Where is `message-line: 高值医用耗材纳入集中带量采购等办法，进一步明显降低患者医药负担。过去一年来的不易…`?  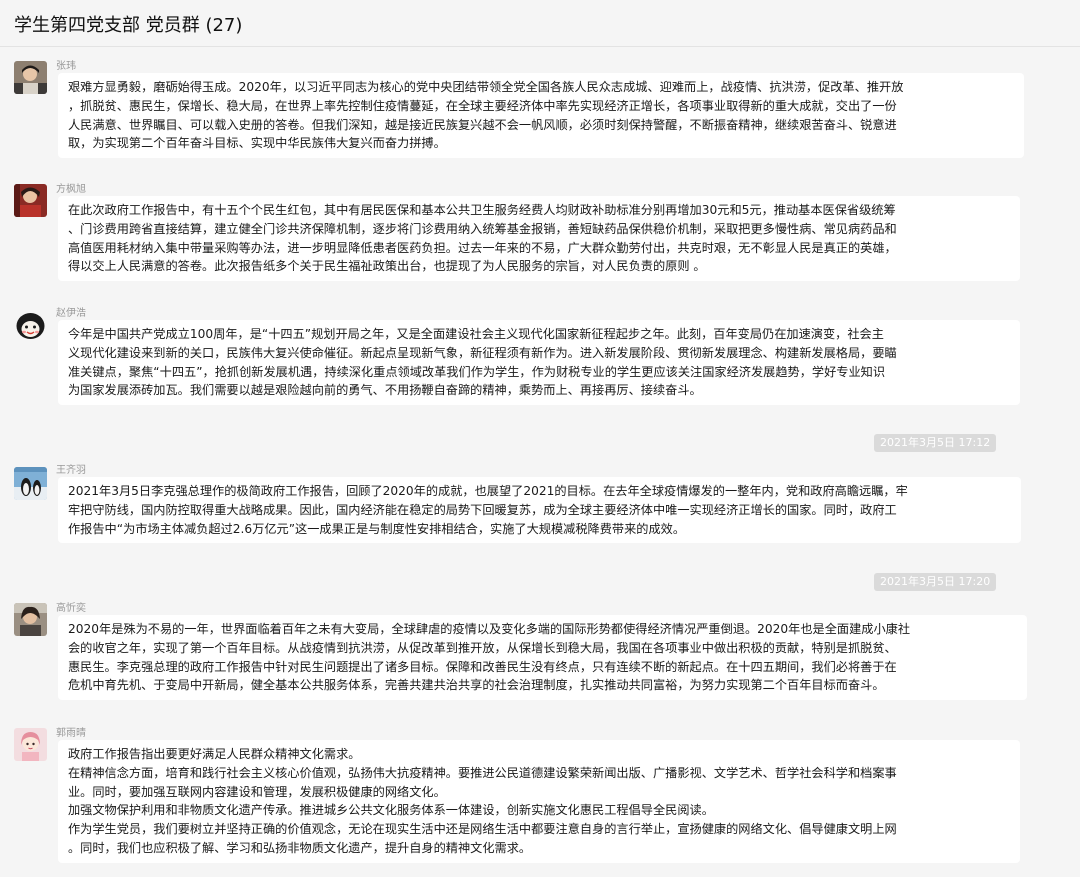
message-line: 高值医用耗材纳入集中带量采购等办法，进一步明显降低患者医药负担。过去一年来的不易… is located at coordinates (482, 247).